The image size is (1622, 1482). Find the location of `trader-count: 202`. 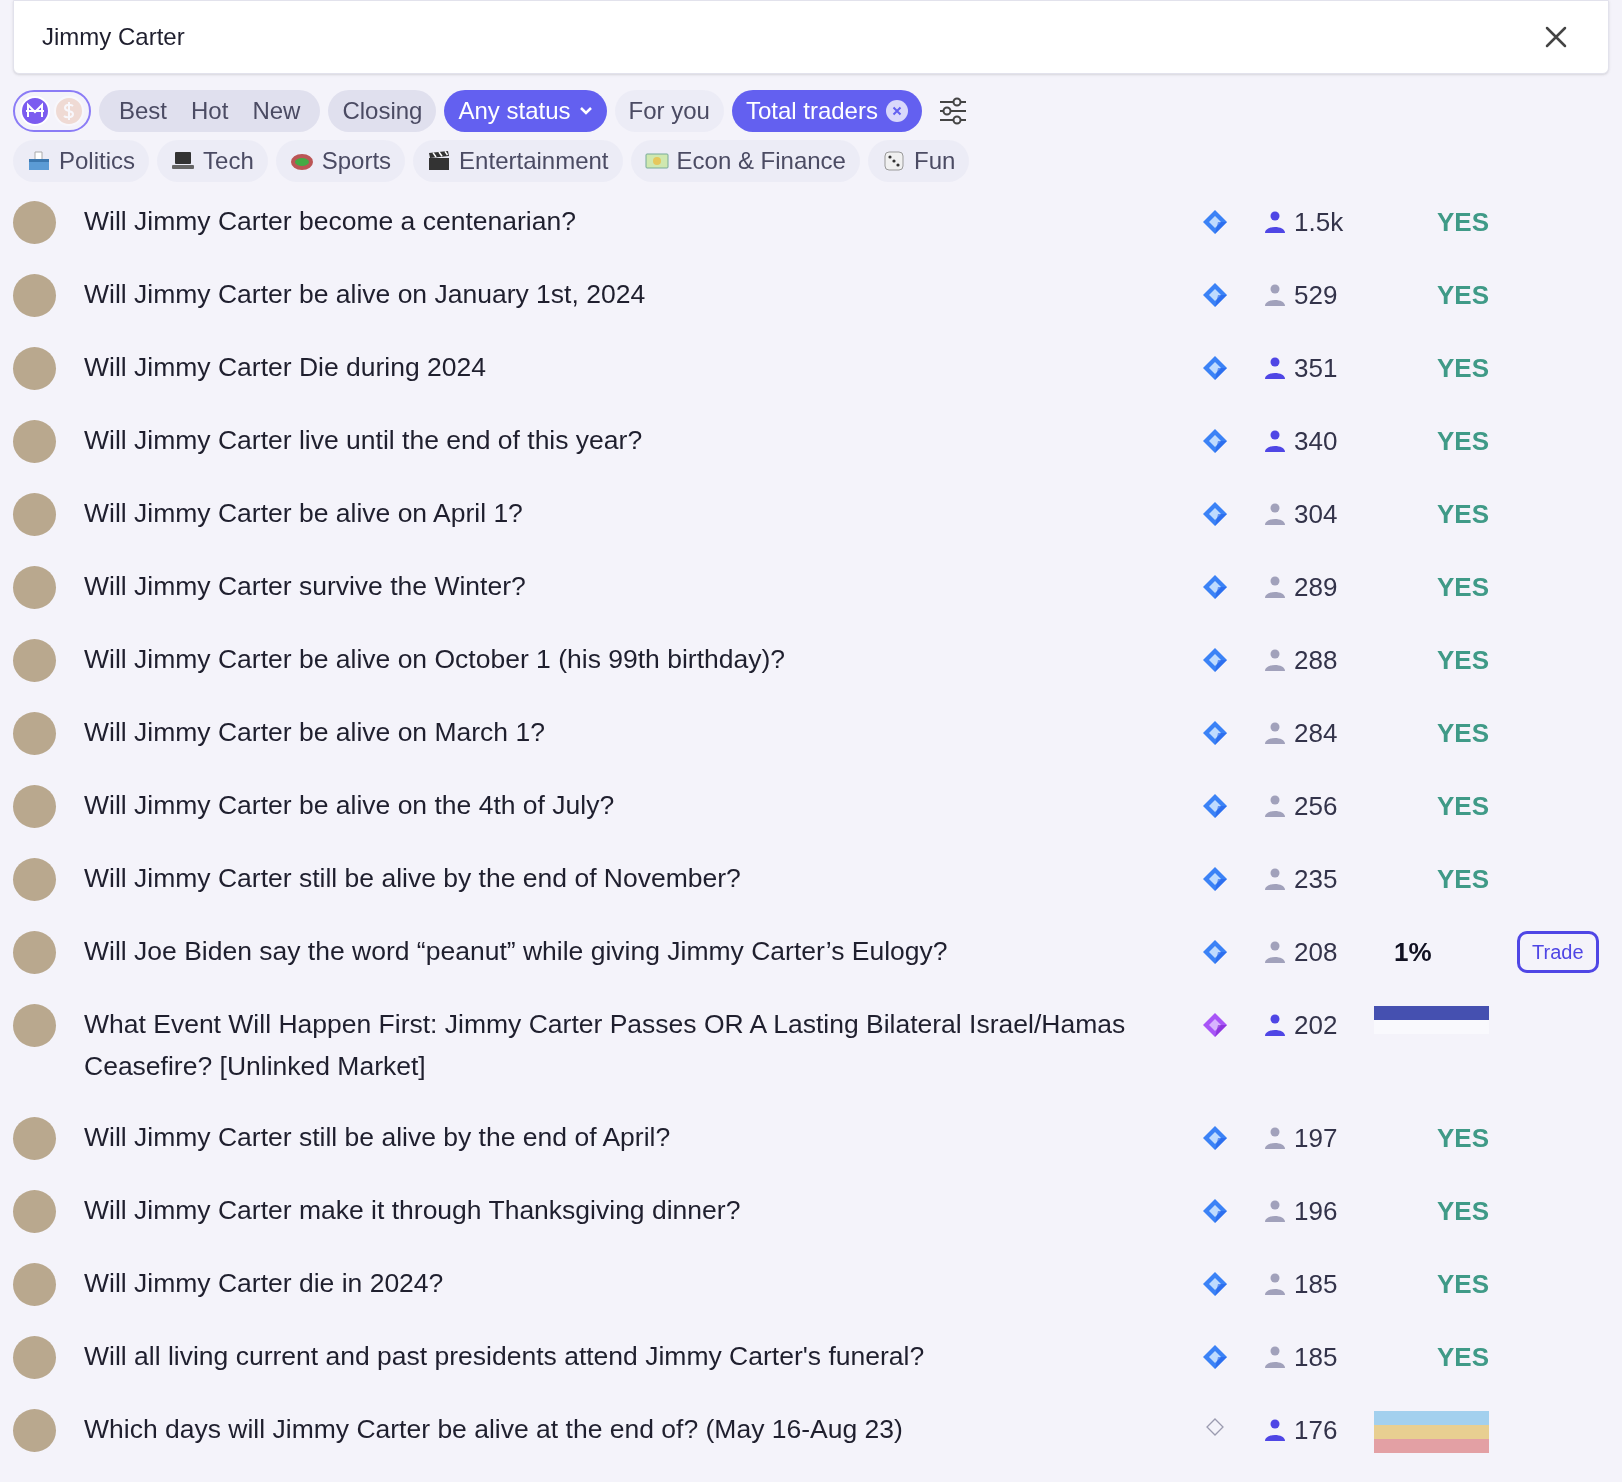

trader-count: 202 is located at coordinates (1316, 1025).